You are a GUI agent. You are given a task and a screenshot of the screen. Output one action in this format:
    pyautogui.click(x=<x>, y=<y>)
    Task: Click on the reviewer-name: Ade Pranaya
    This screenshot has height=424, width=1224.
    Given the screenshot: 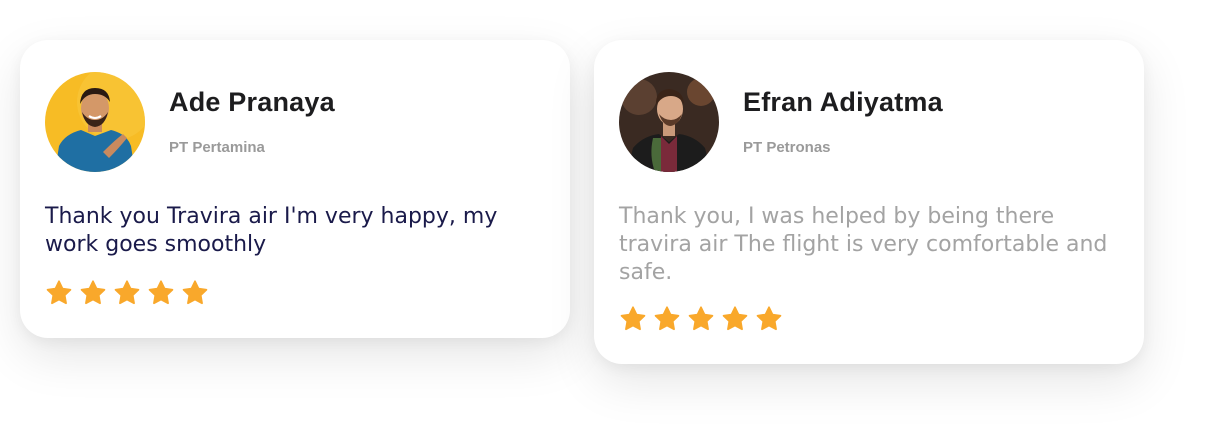 What is the action you would take?
    pyautogui.click(x=252, y=102)
    